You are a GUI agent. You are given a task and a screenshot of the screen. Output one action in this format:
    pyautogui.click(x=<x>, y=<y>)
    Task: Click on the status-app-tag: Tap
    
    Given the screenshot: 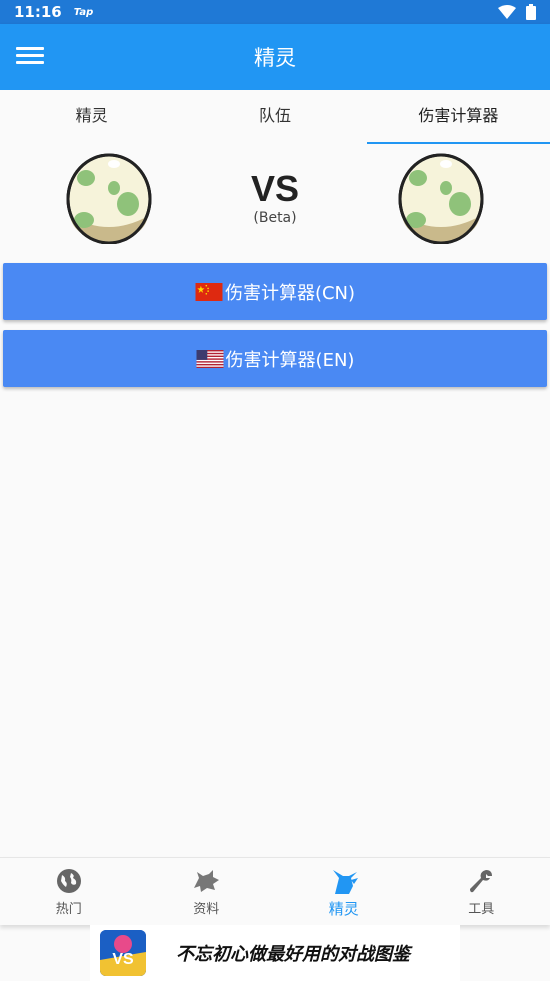 What is the action you would take?
    pyautogui.click(x=83, y=12)
    